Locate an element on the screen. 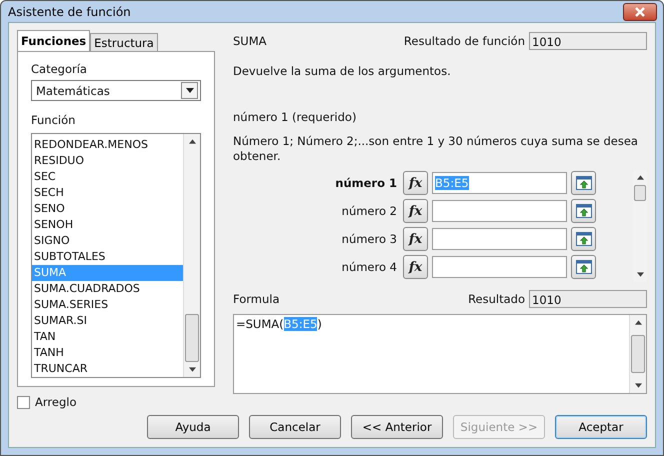 The image size is (664, 456). close-icon is located at coordinates (640, 11).